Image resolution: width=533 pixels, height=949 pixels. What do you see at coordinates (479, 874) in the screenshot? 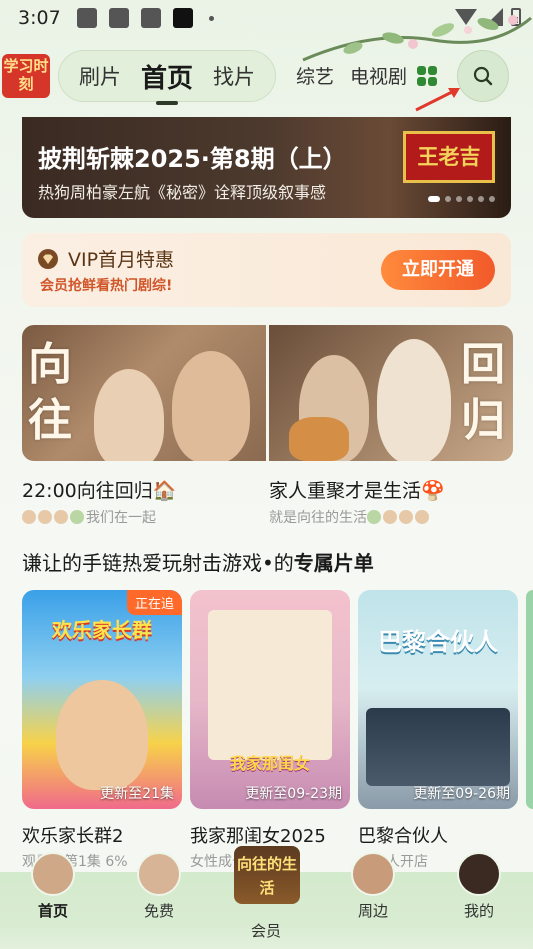
I see `mine-avatar-icon` at bounding box center [479, 874].